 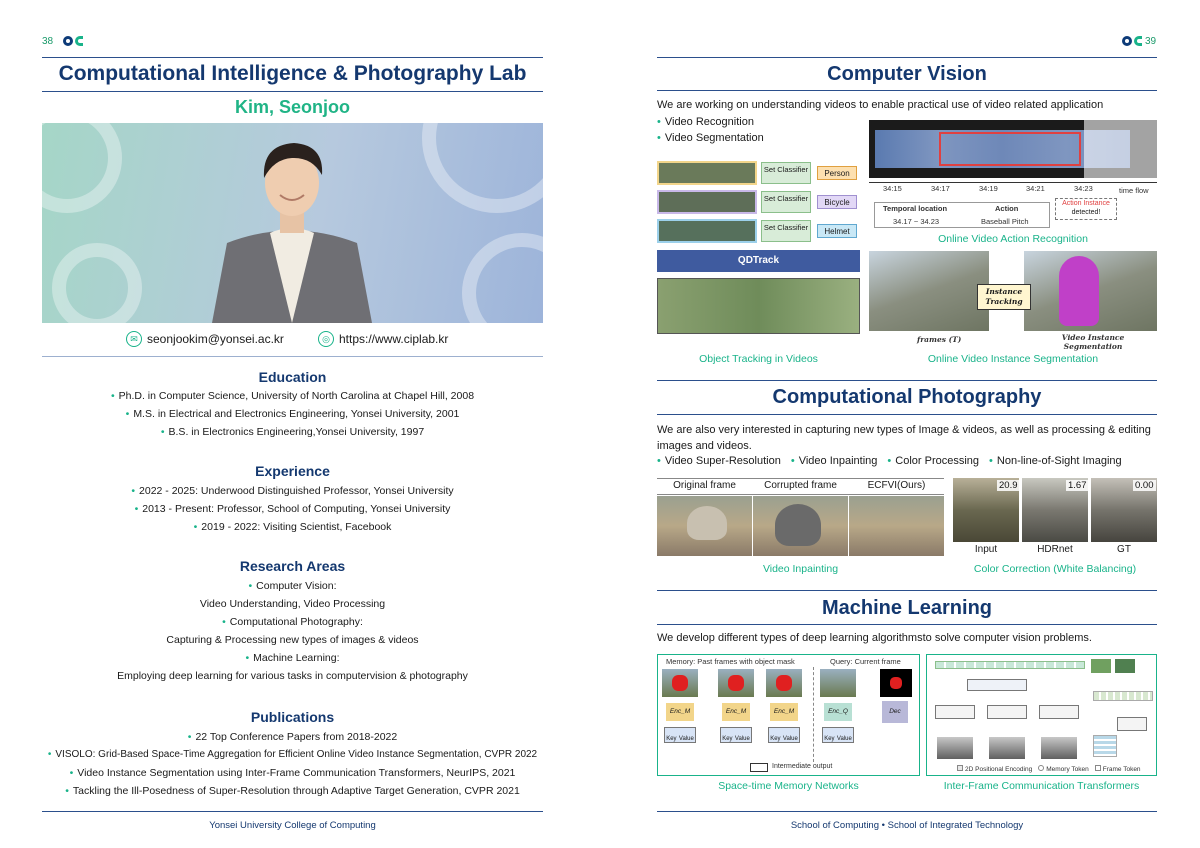 I want to click on intermediate-output-swatch, so click(x=759, y=767).